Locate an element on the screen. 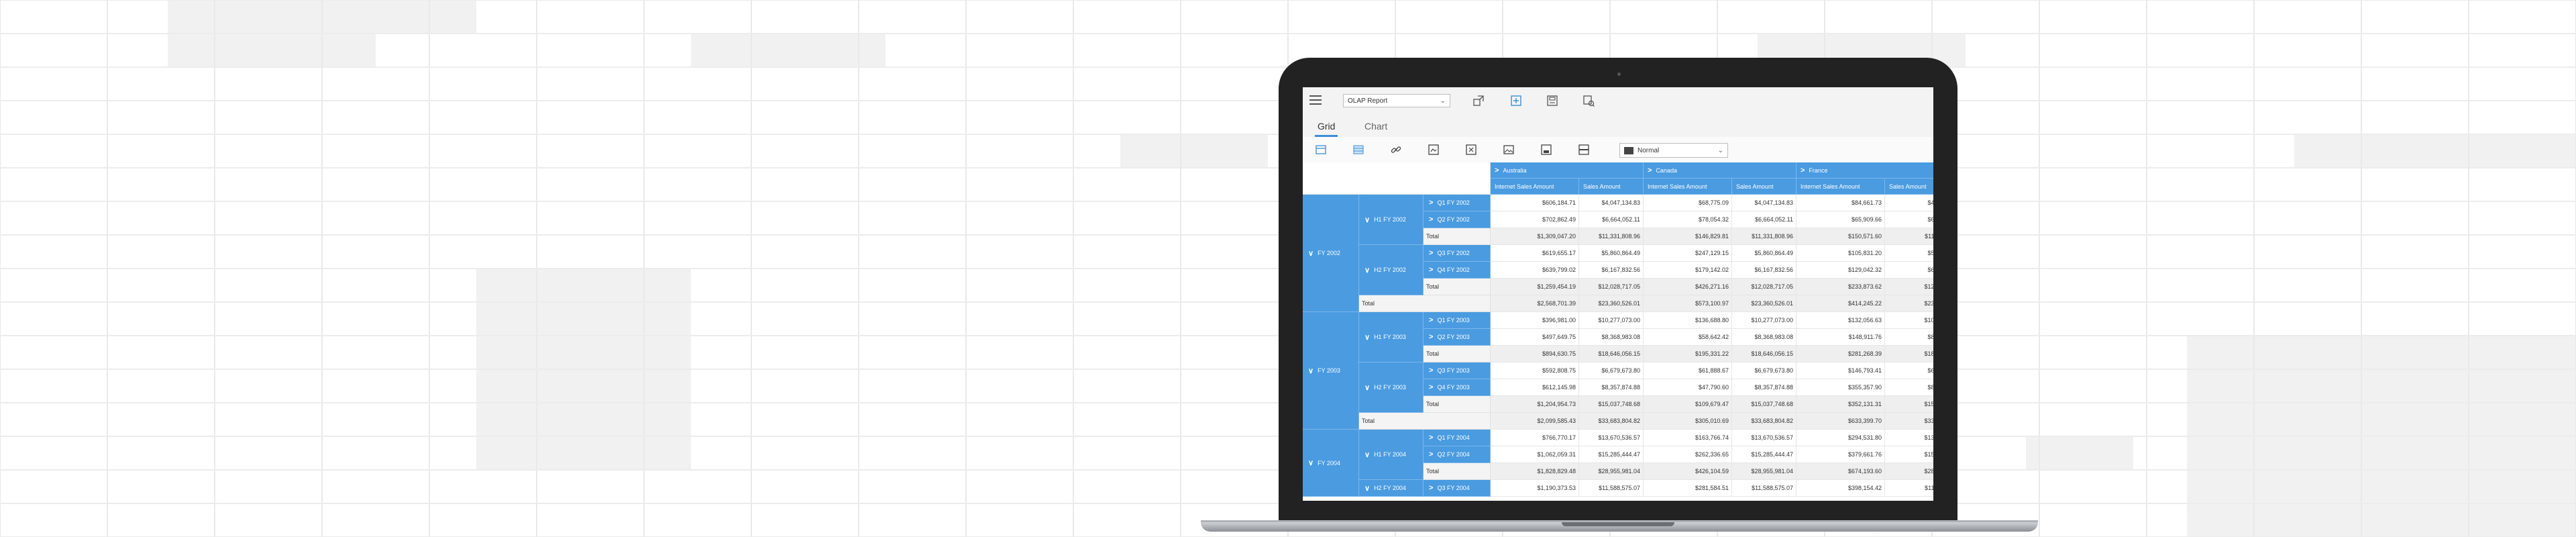  row-header-quarter: > Q1 FY 2002 is located at coordinates (1457, 203).